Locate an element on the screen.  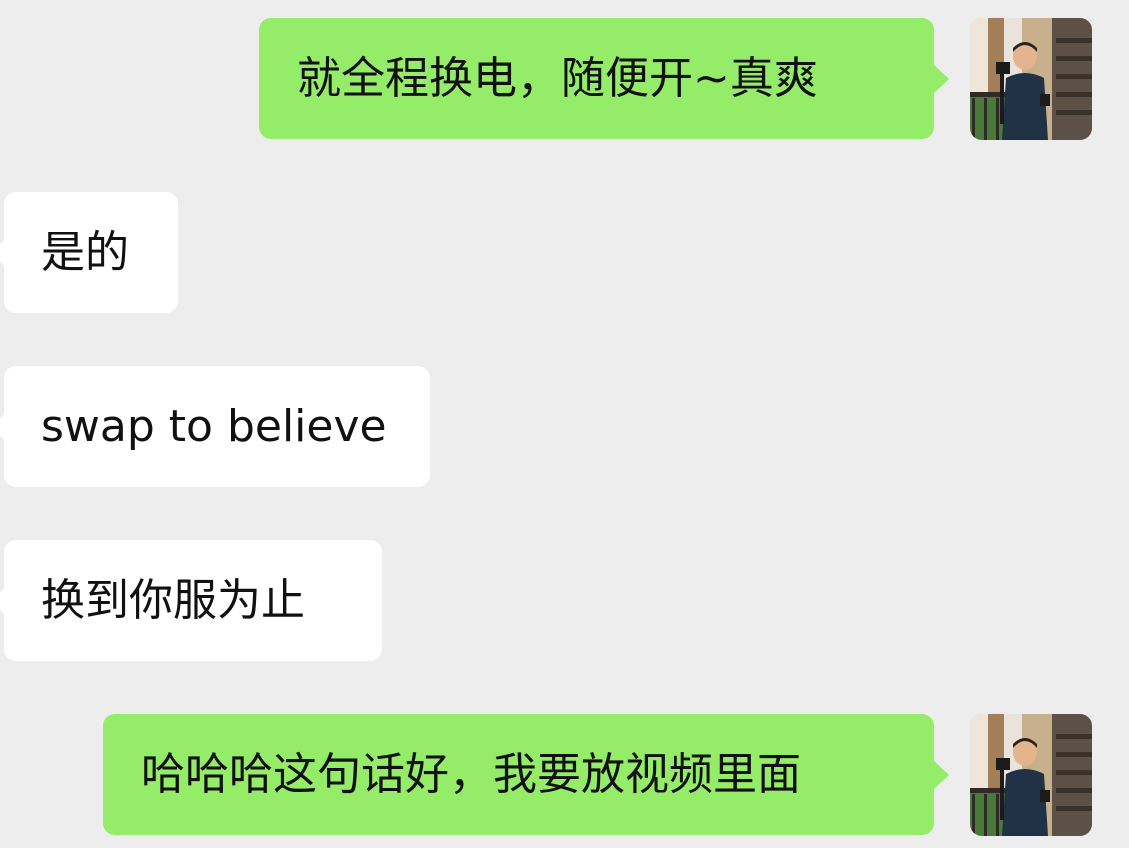
message-text: 是的 is located at coordinates (85, 252).